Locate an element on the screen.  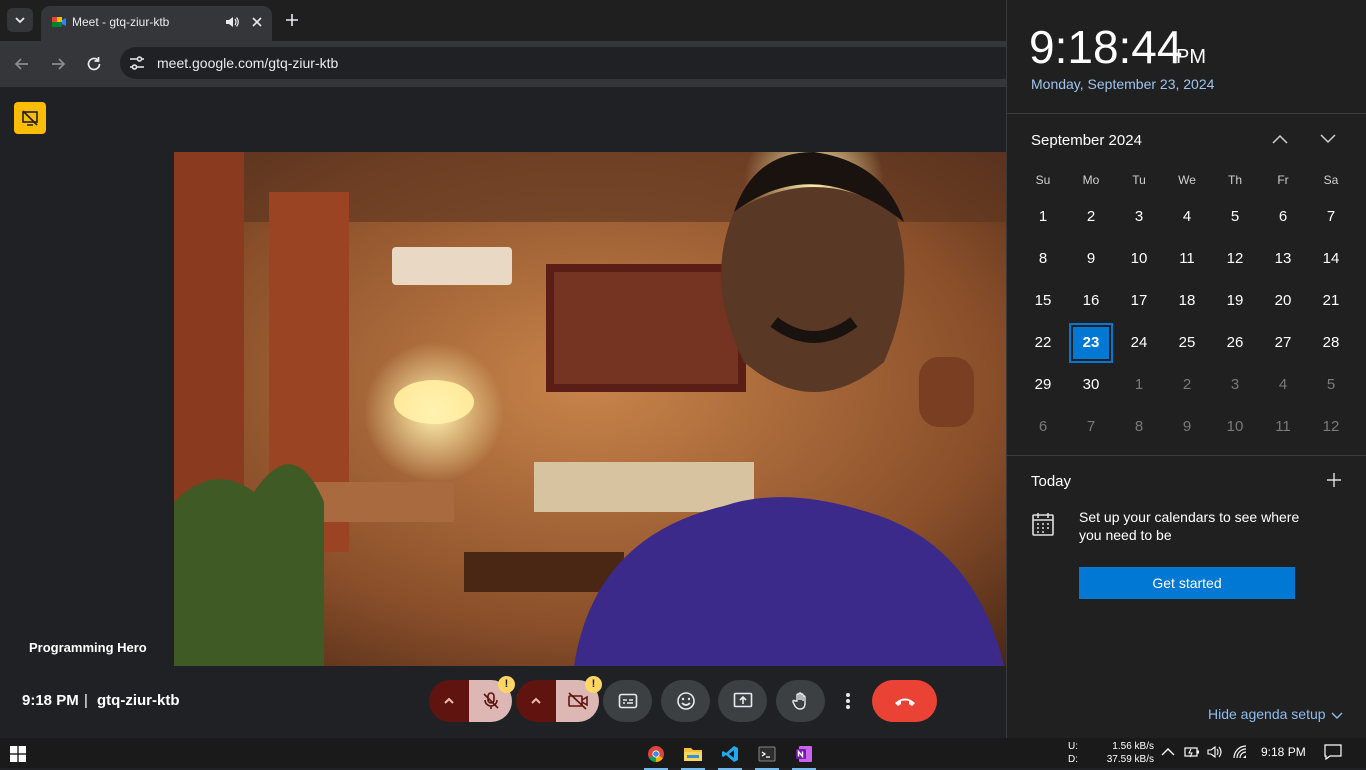
get-started-button: Get started is located at coordinates (1187, 583).